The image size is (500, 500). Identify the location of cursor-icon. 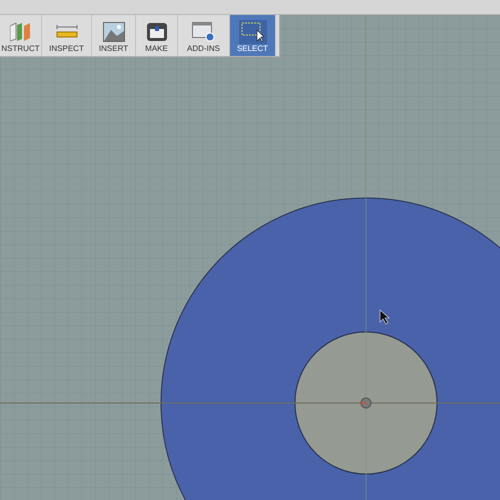
(385, 316).